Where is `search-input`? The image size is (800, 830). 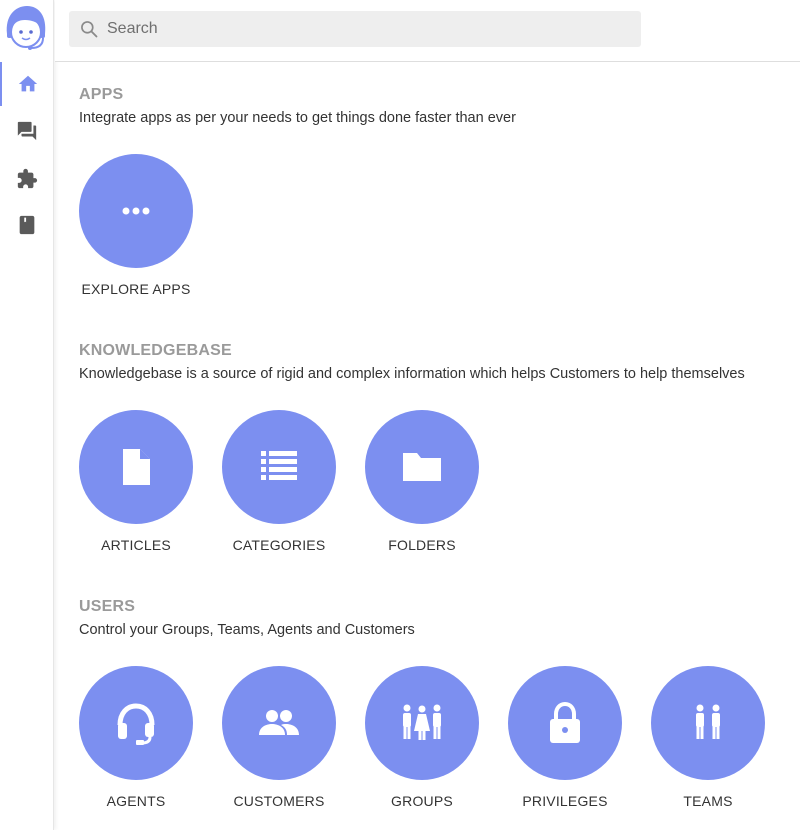
search-input is located at coordinates (367, 29).